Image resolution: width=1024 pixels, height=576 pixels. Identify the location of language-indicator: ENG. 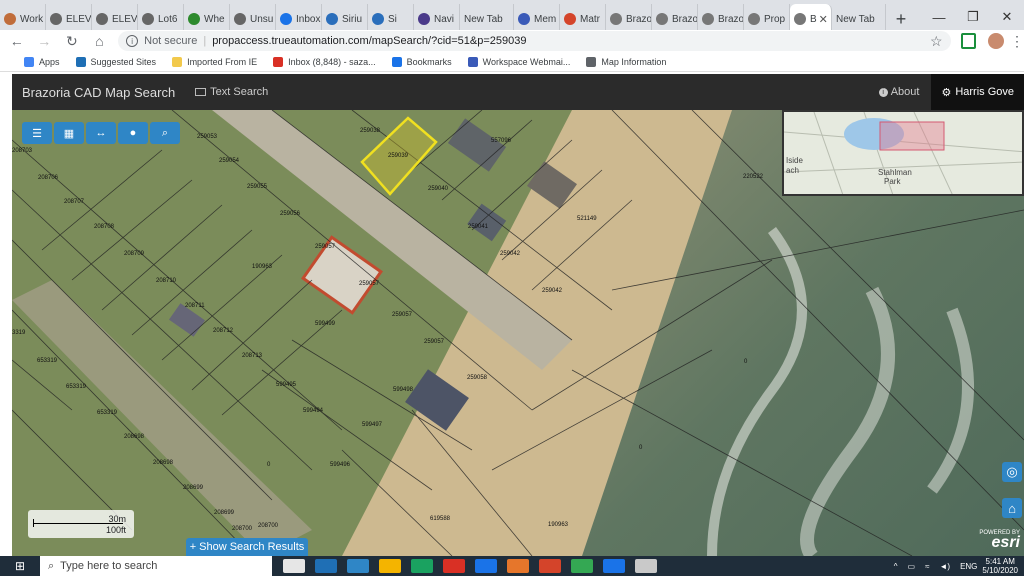
(968, 566).